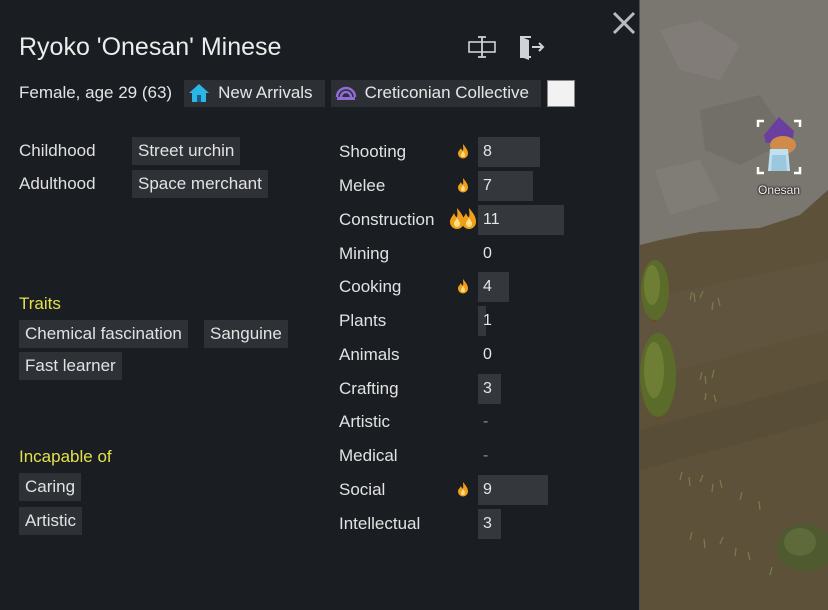 The image size is (828, 610). I want to click on double-flame-icon, so click(463, 221).